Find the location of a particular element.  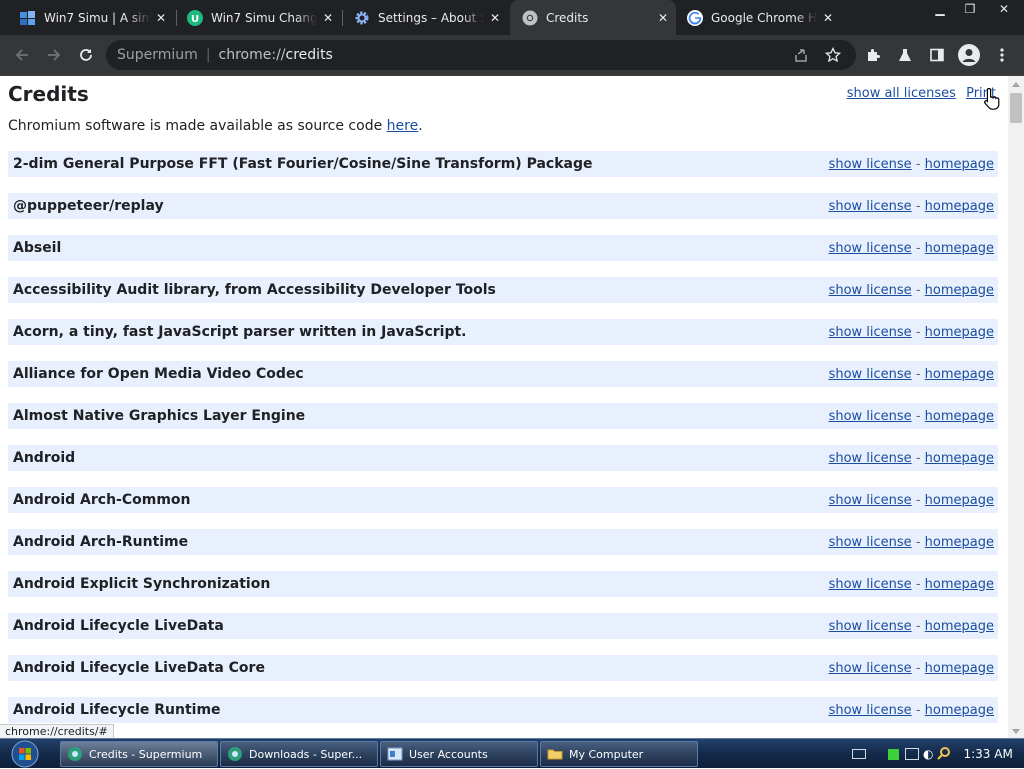

extensions-puzzle-icon is located at coordinates (873, 55).